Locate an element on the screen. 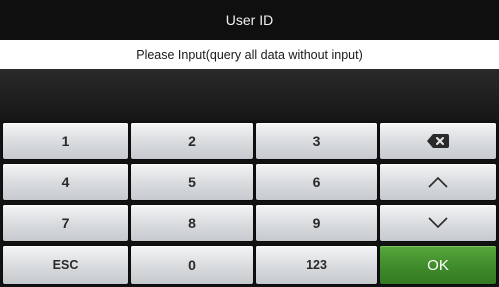  chevron-down-icon is located at coordinates (438, 223).